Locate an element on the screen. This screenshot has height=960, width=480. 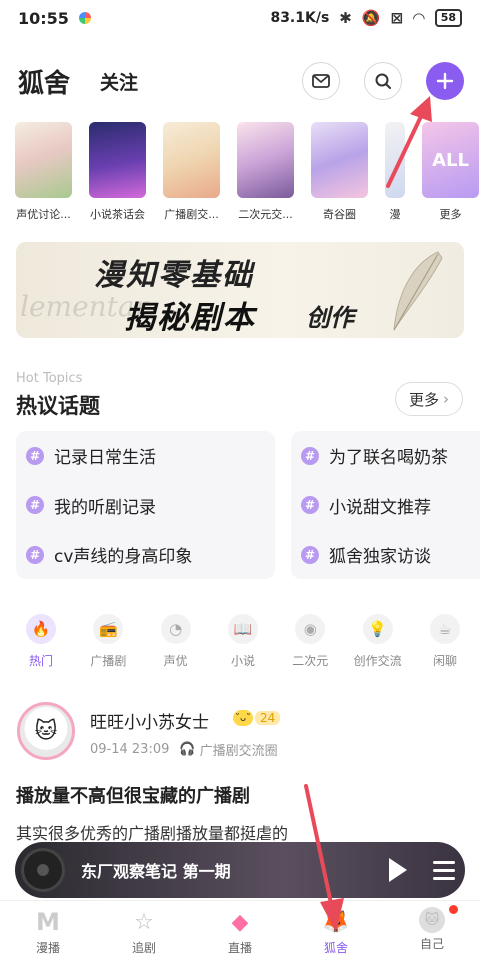
circle-label: 更多 is located at coordinates (450, 214).